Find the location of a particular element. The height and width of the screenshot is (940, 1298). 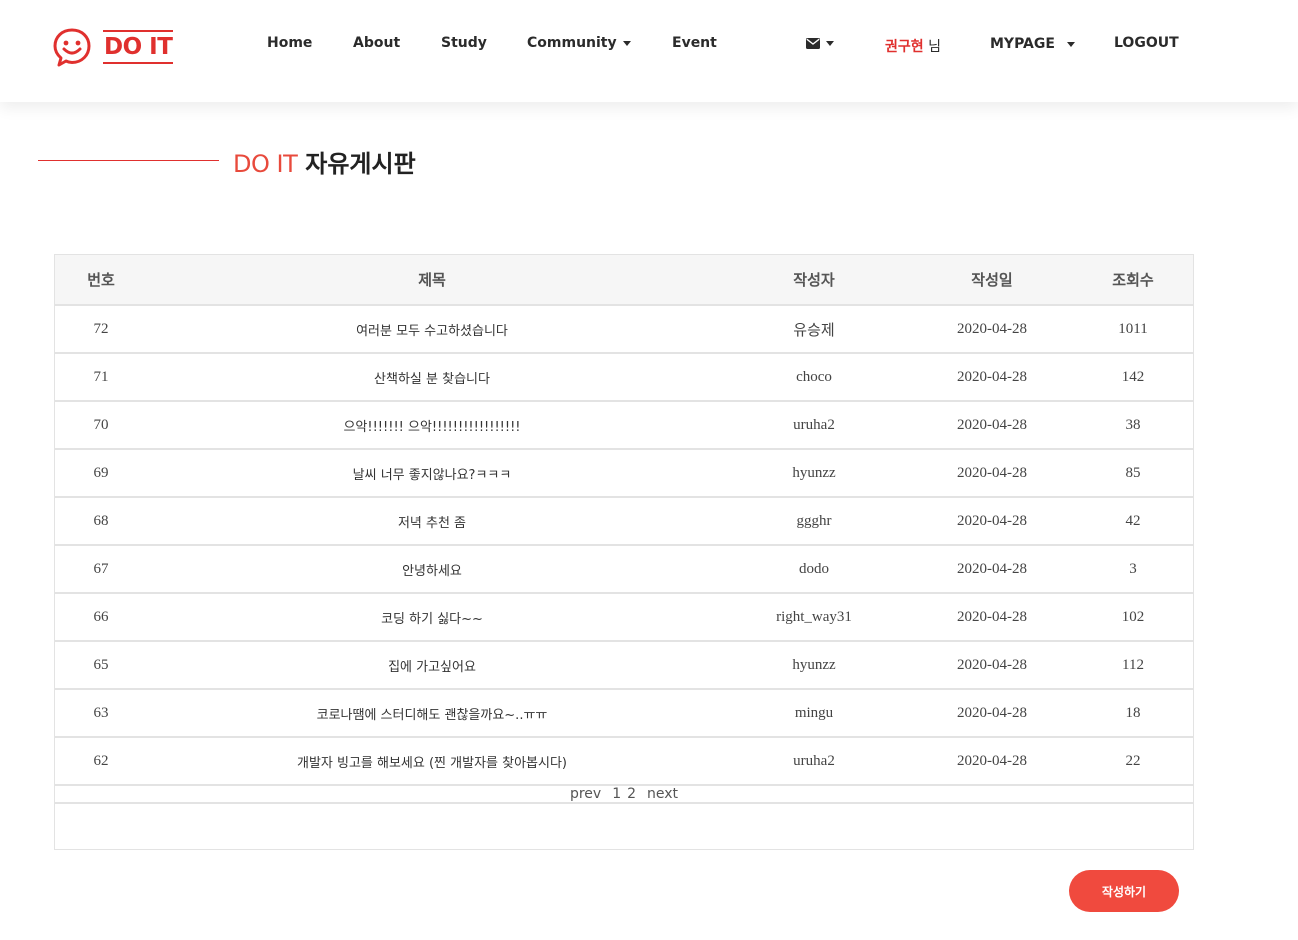

page-title-board: 자유게시판 is located at coordinates (360, 164).